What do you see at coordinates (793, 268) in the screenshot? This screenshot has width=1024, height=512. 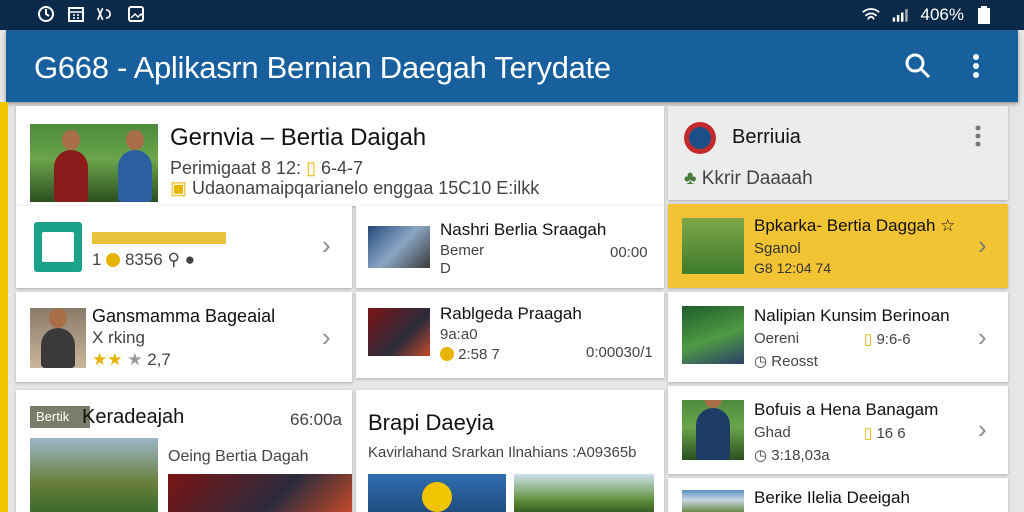 I see `list-item-meta: G8 12:04 74` at bounding box center [793, 268].